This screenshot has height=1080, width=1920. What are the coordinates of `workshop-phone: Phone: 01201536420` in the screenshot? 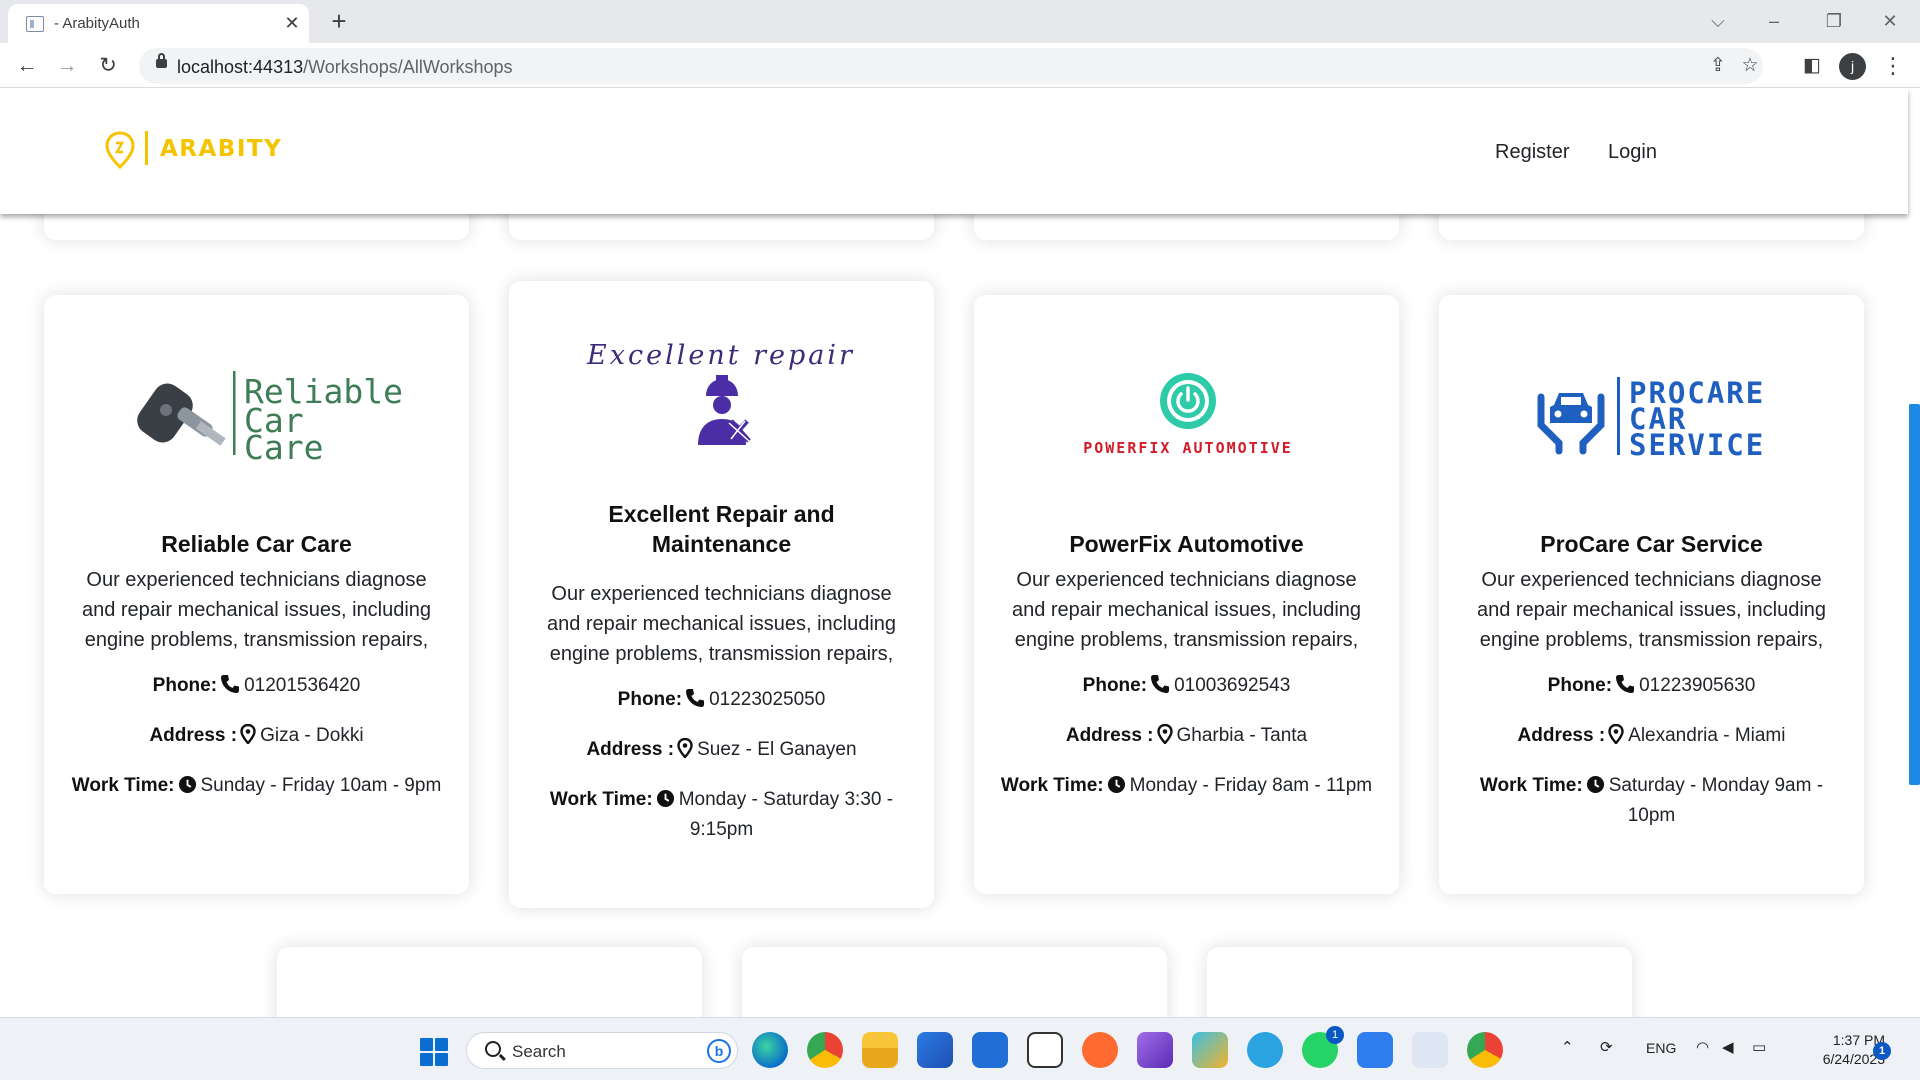 It's located at (256, 685).